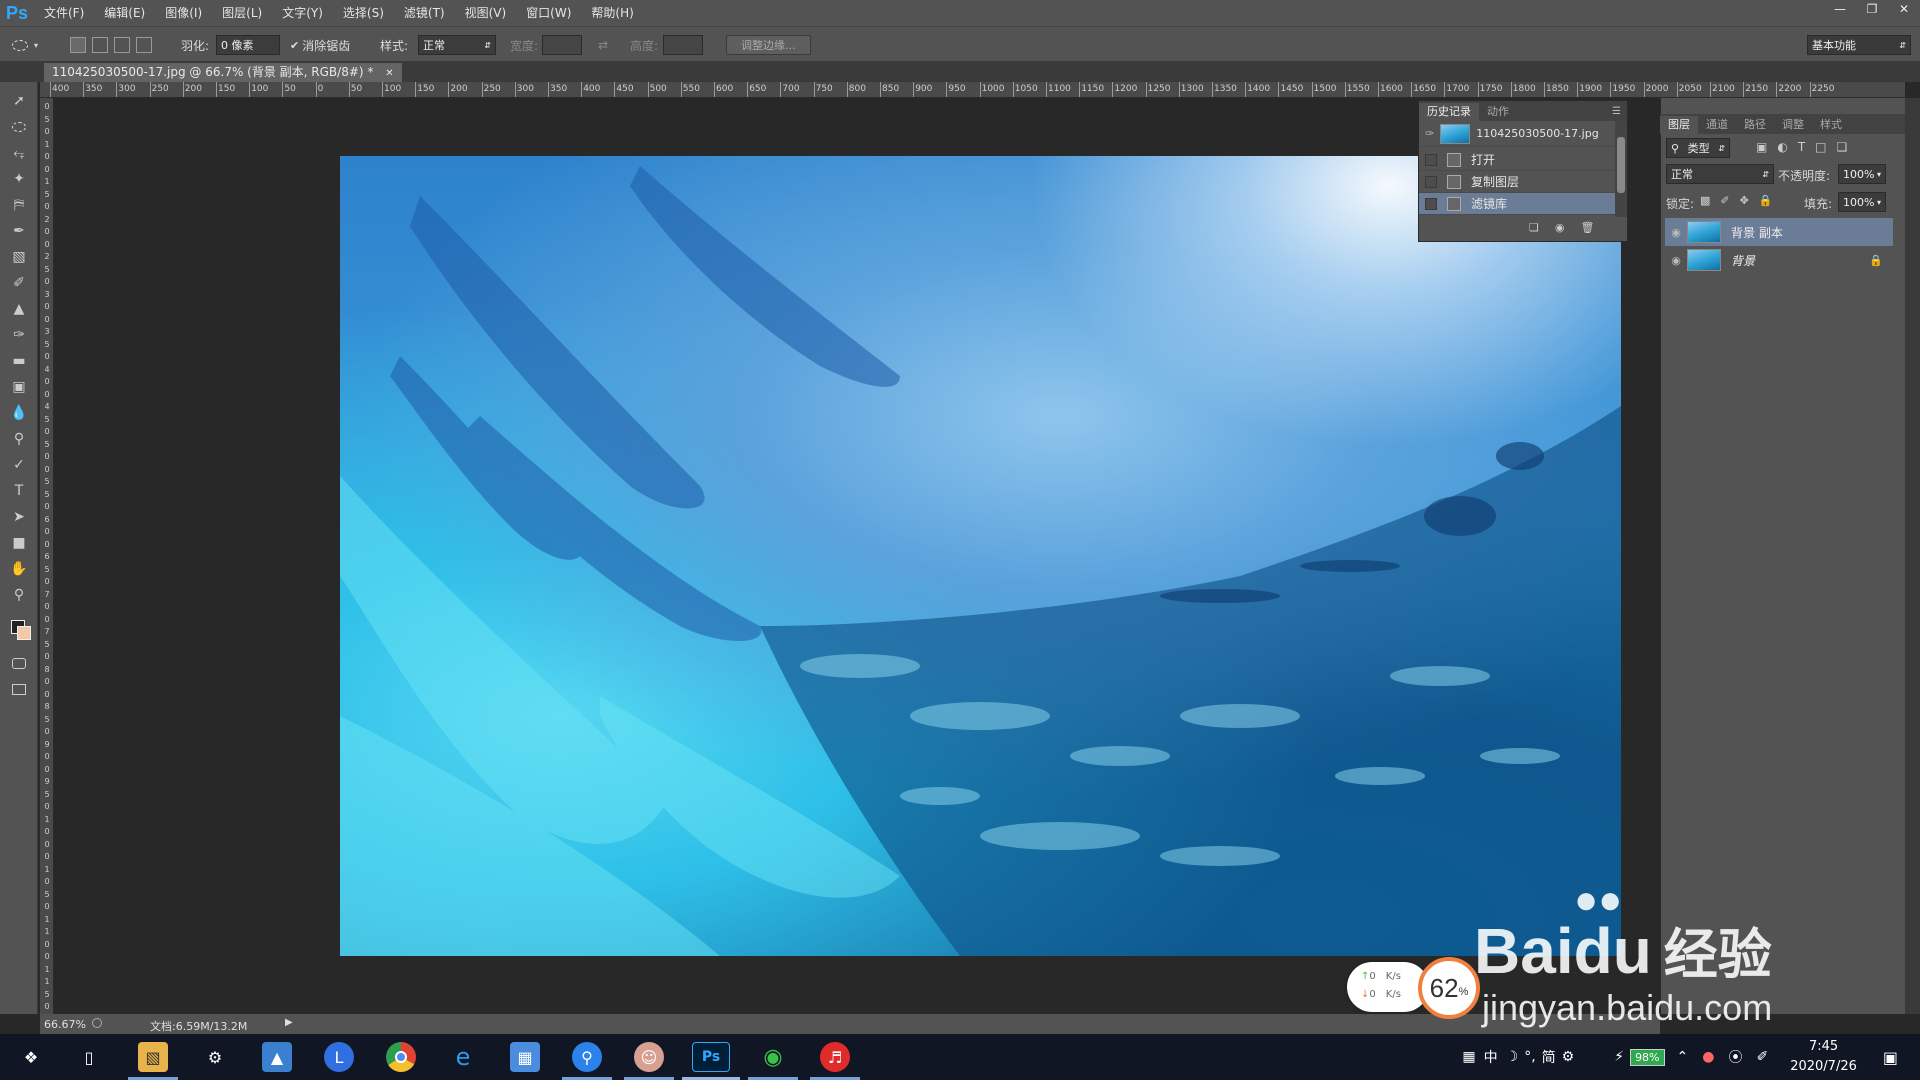  What do you see at coordinates (302, 13) in the screenshot?
I see `menu-type: 文字(Y)` at bounding box center [302, 13].